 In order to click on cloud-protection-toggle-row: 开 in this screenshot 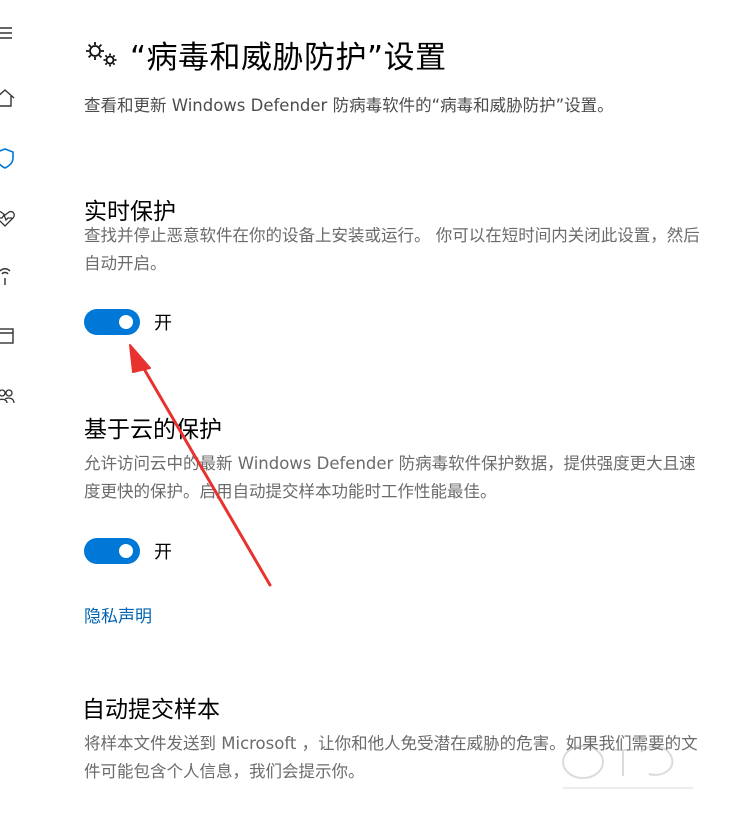, I will do `click(128, 551)`.